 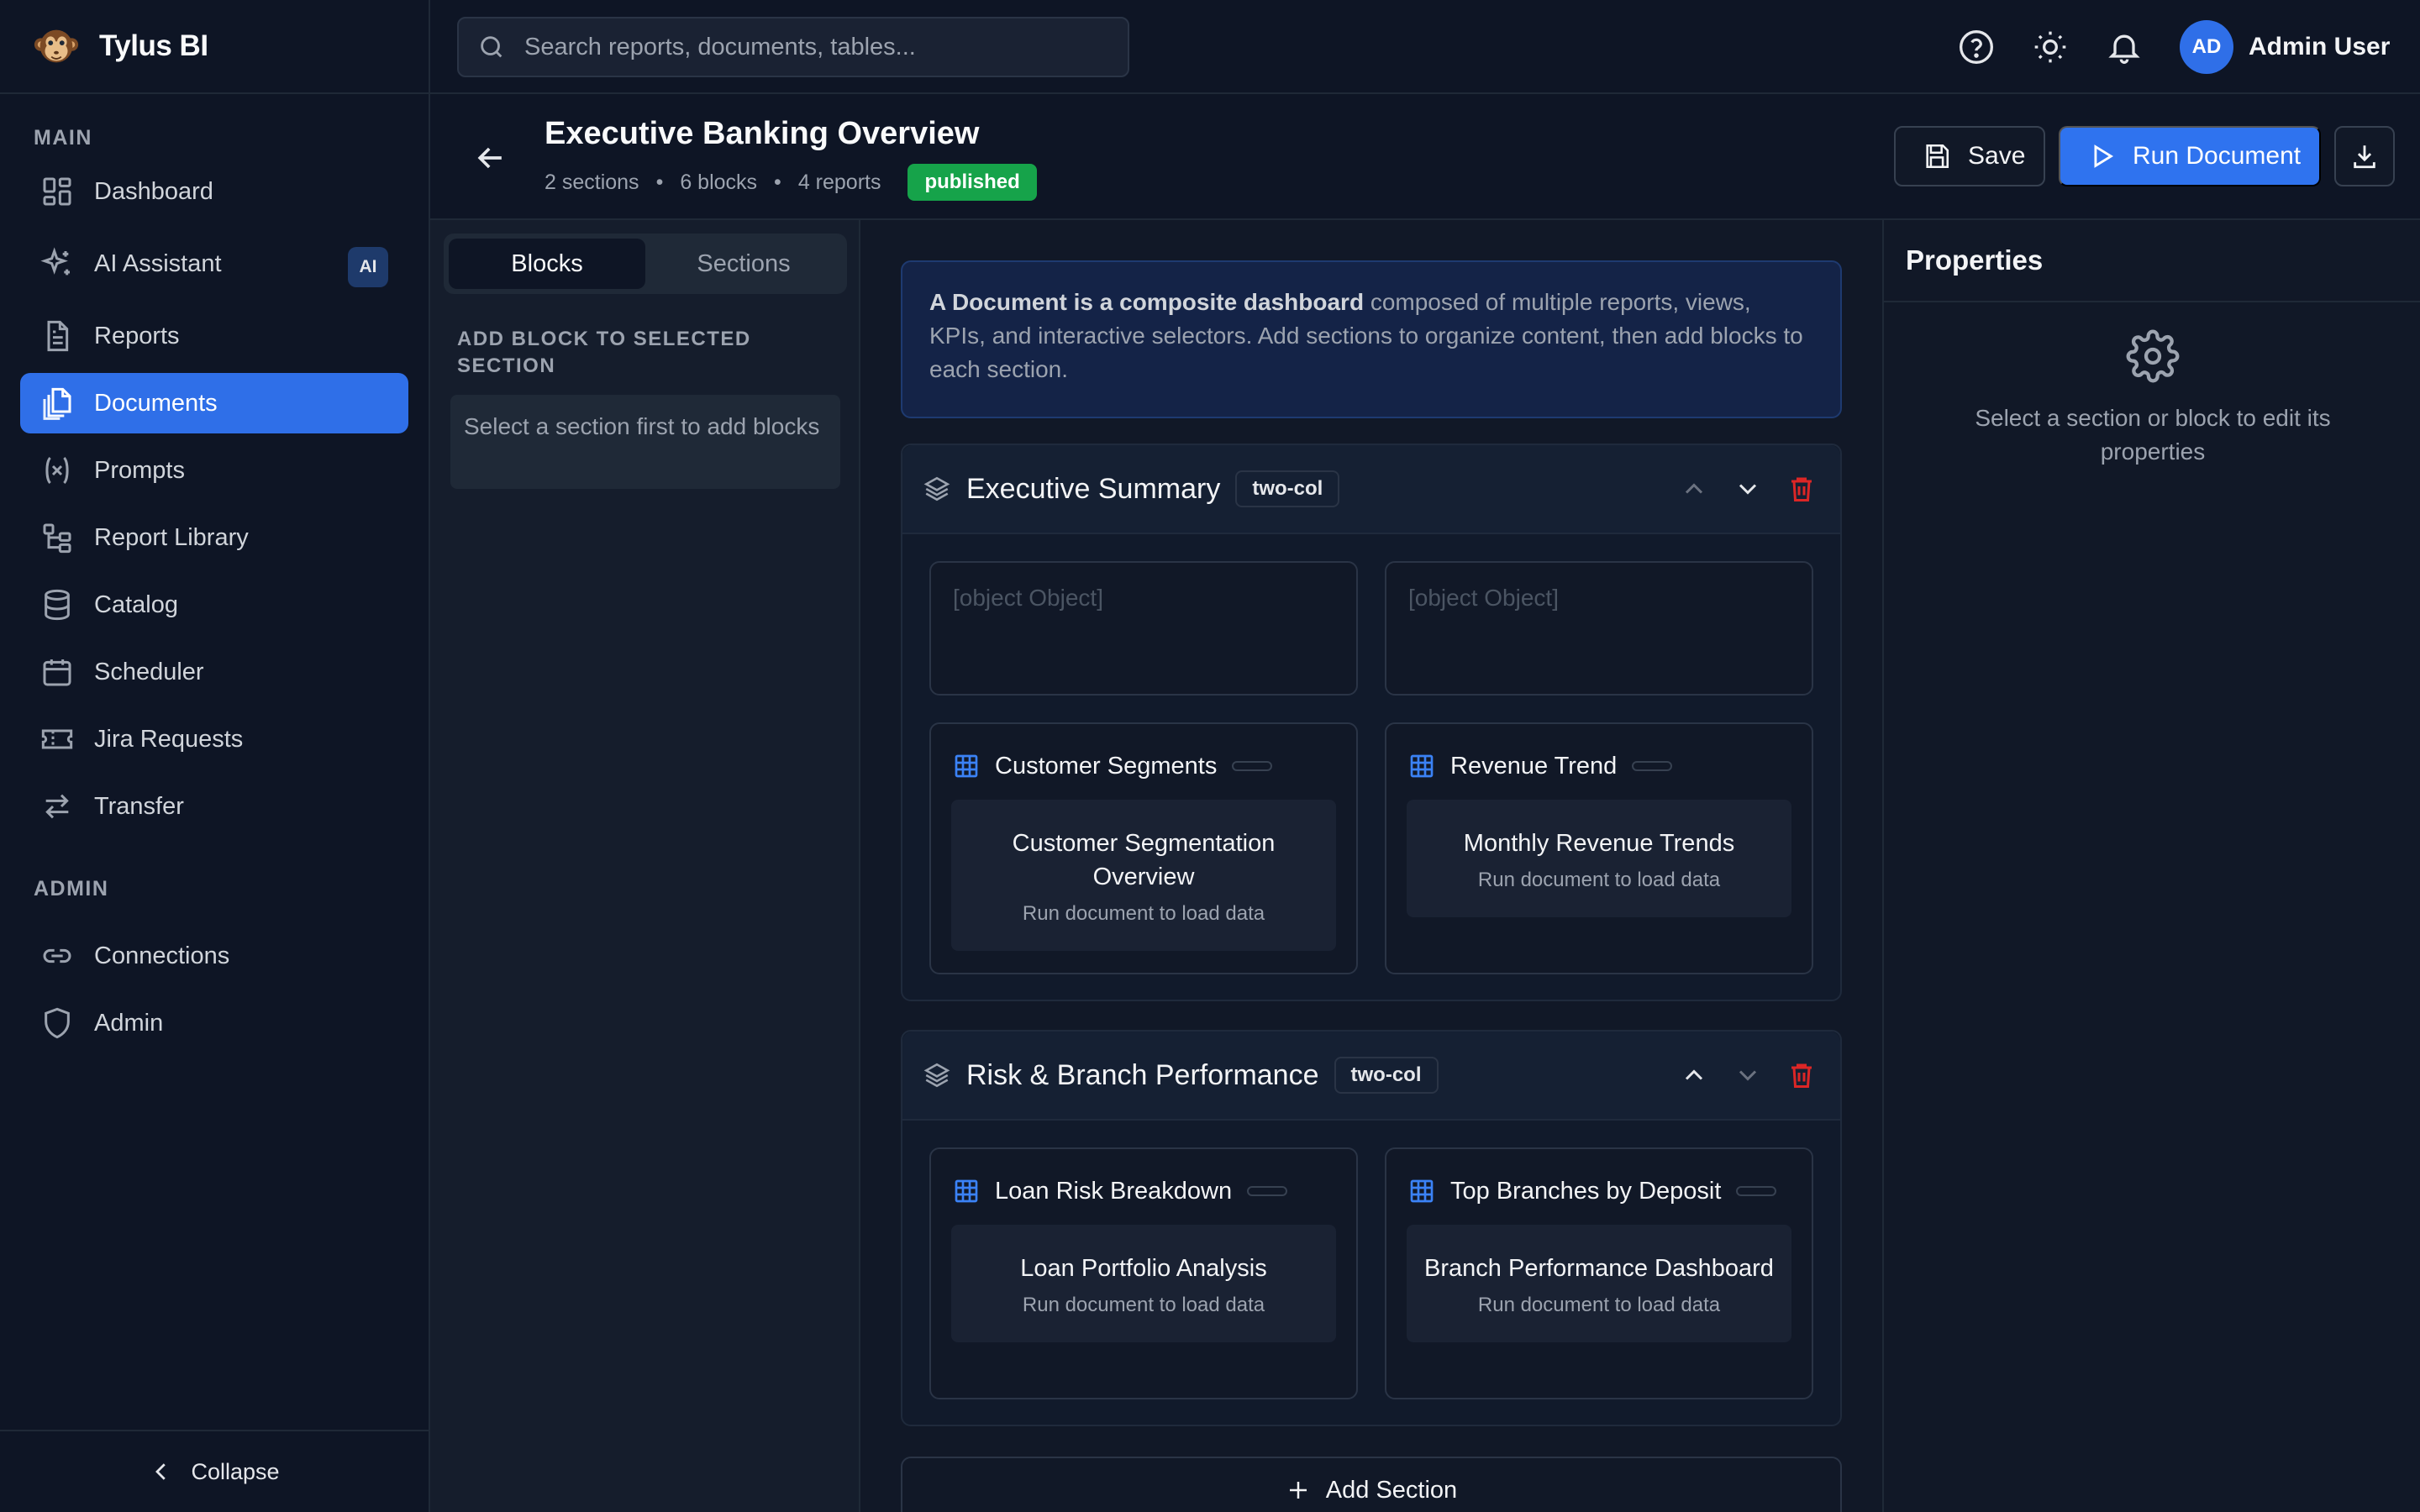 I want to click on sidebar-item-label: Transfer, so click(x=139, y=806).